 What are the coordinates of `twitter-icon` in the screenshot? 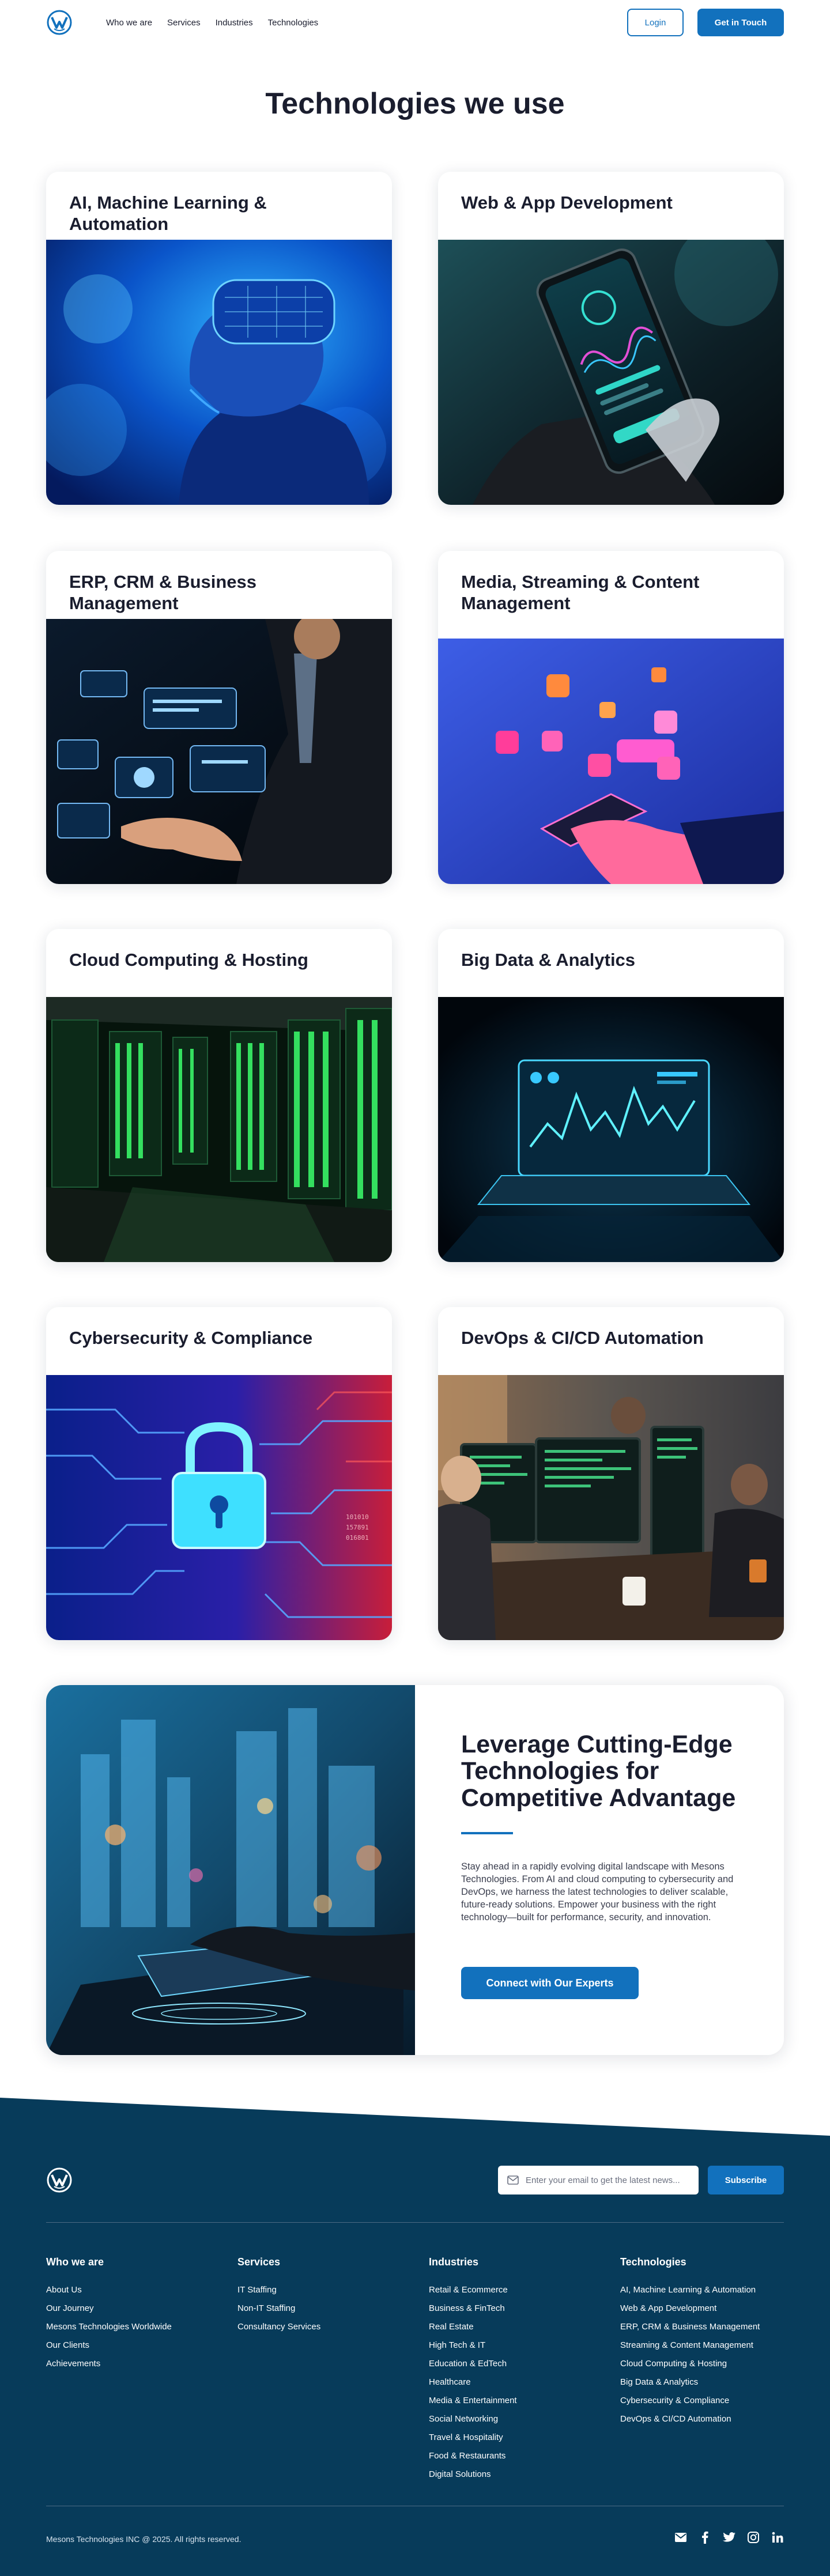 It's located at (729, 2537).